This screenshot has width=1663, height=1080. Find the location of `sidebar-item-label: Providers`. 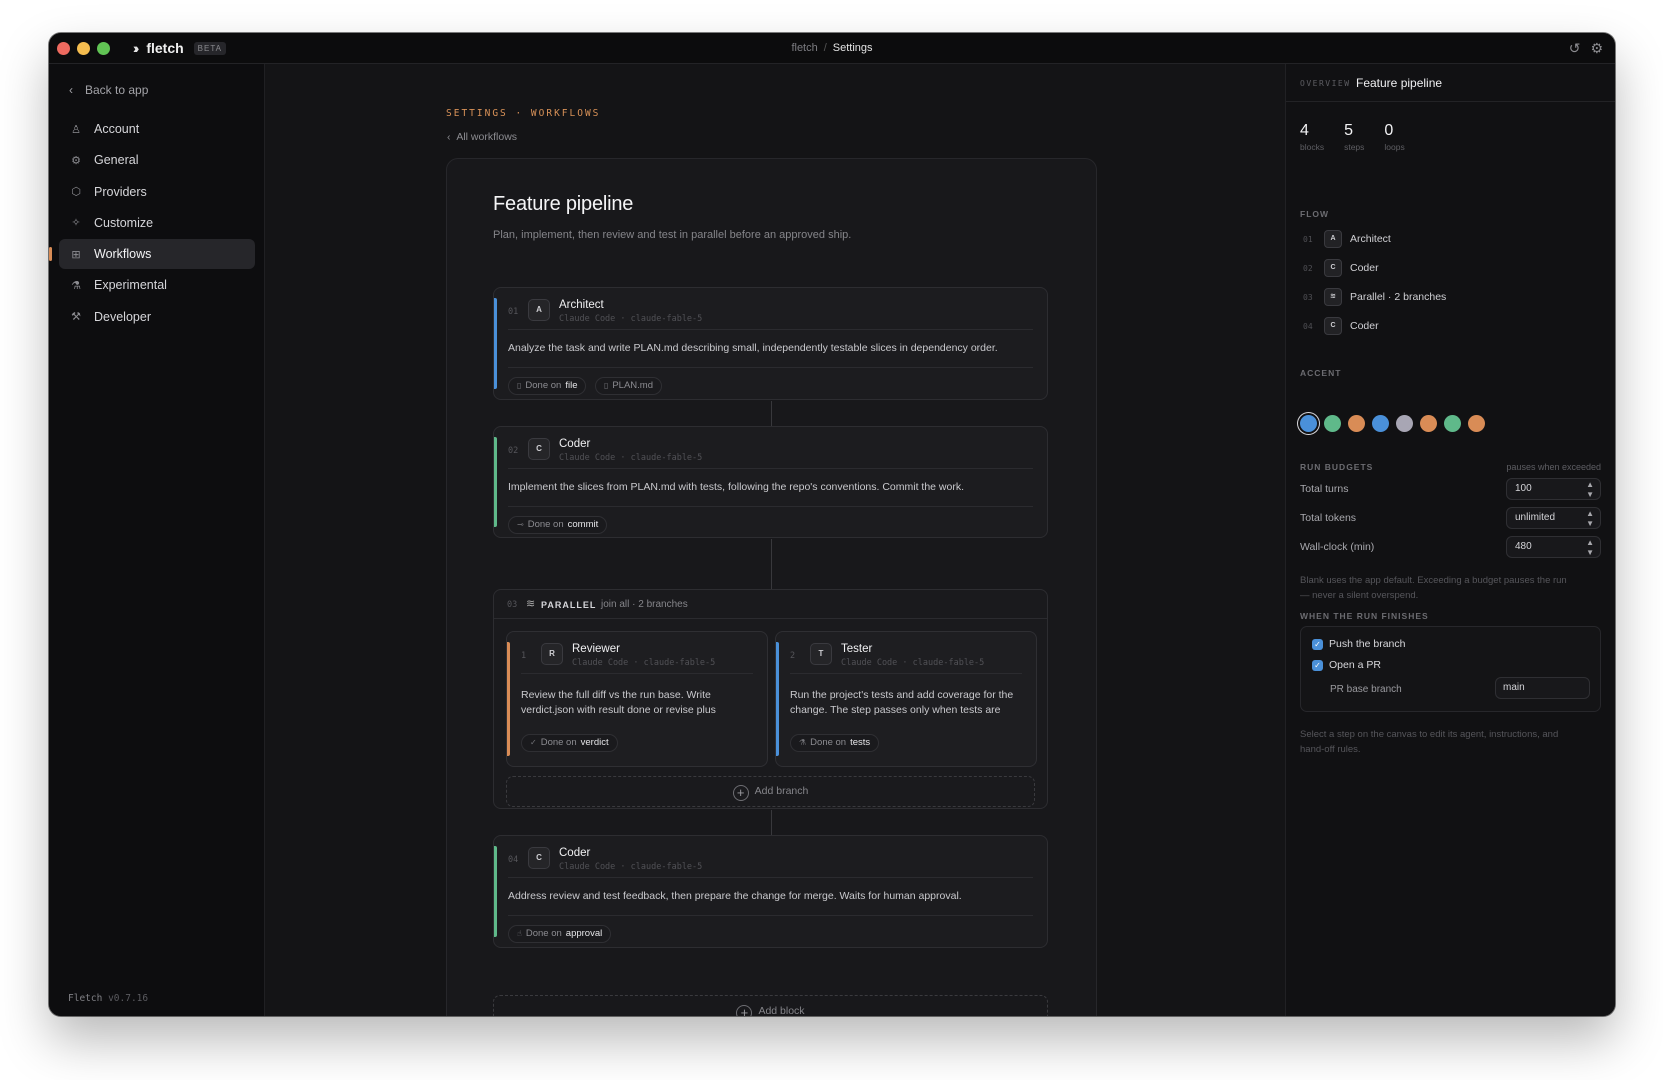

sidebar-item-label: Providers is located at coordinates (120, 191).